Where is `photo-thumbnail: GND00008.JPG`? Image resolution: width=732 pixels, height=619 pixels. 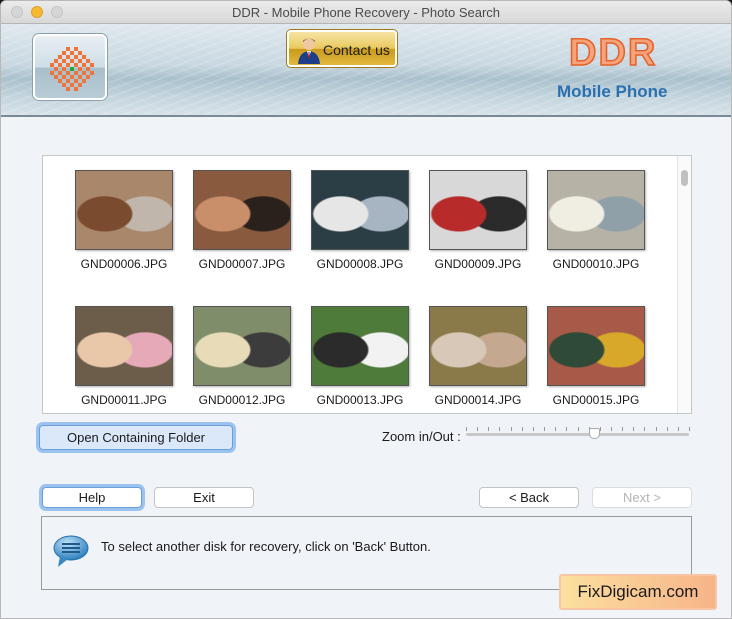
photo-thumbnail: GND00008.JPG is located at coordinates (360, 220).